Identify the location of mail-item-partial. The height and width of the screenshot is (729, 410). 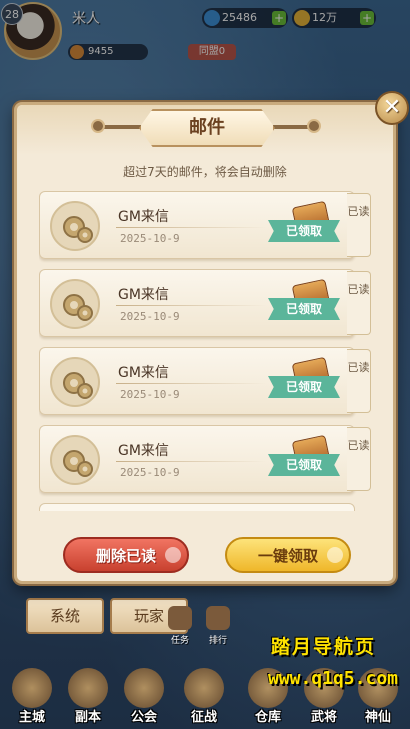
(197, 507).